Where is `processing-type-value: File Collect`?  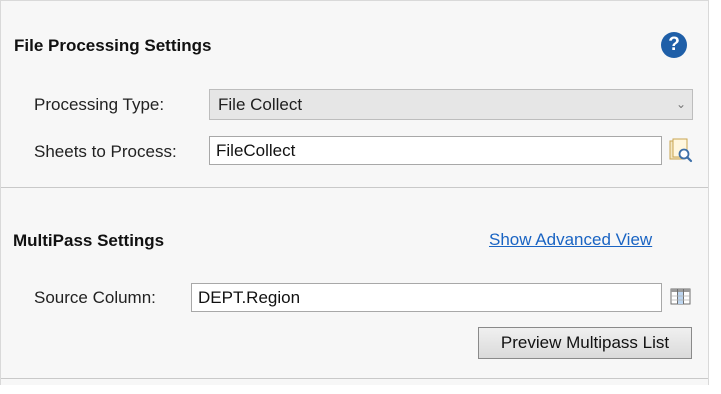 processing-type-value: File Collect is located at coordinates (260, 104).